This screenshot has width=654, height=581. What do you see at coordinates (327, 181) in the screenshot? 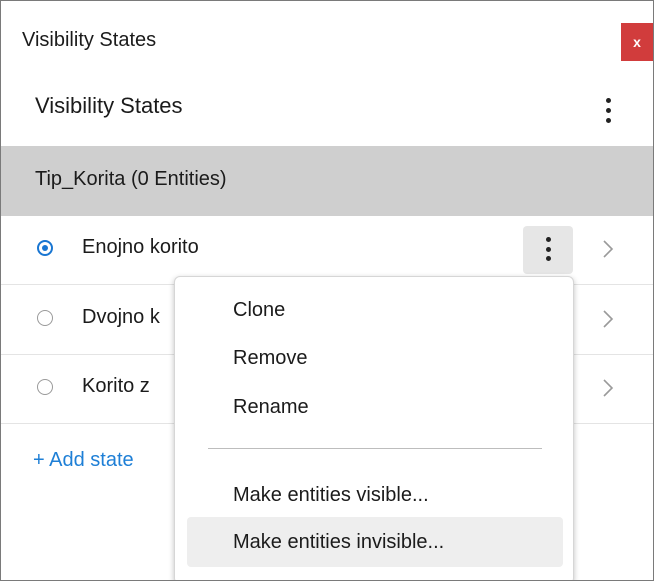
I see `entity-group-row: Tip_Korita (0 Entities)` at bounding box center [327, 181].